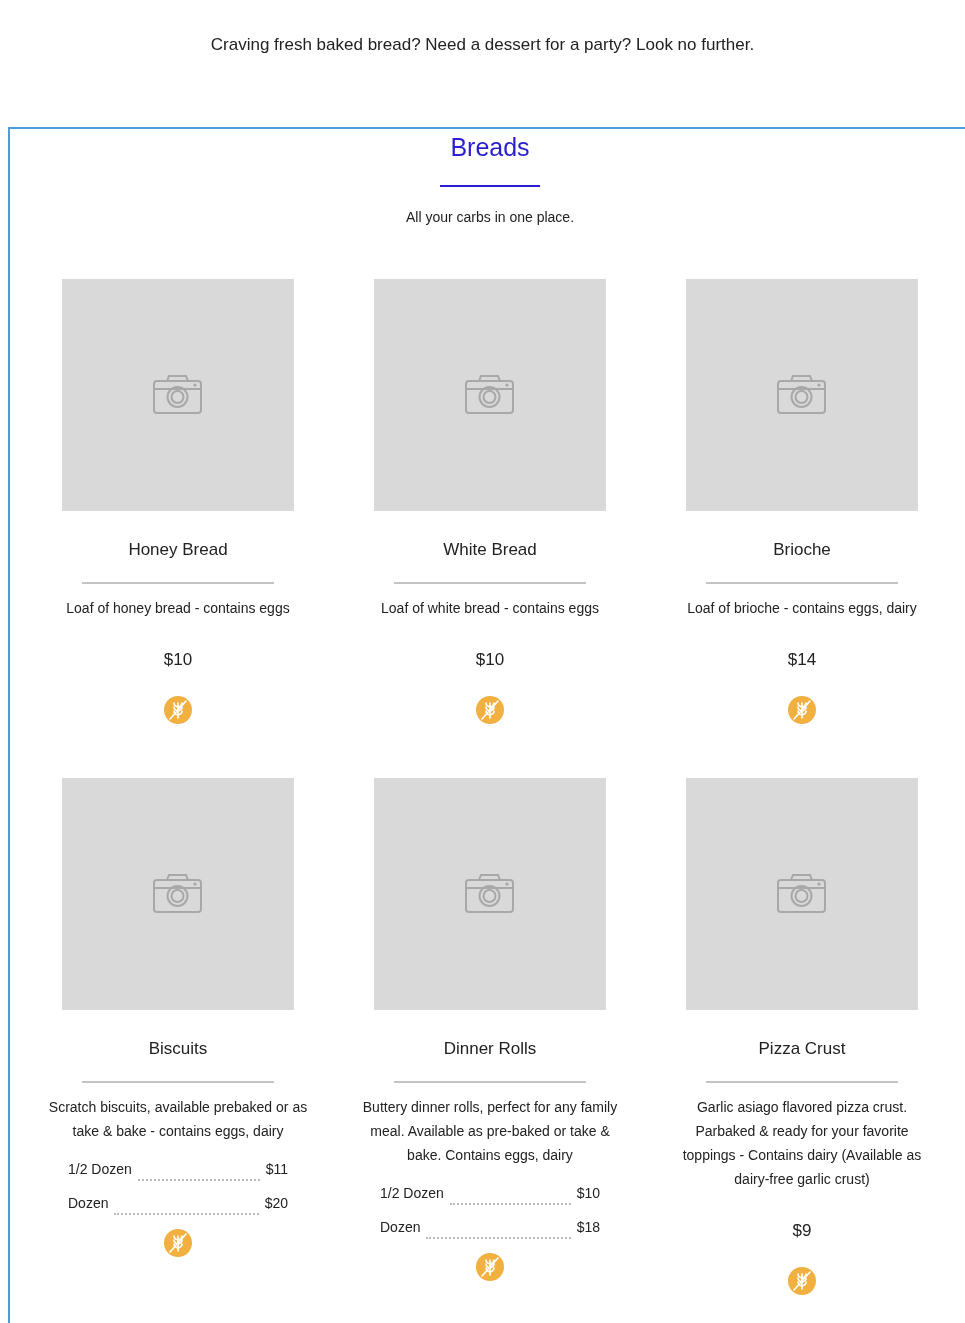  What do you see at coordinates (802, 550) in the screenshot?
I see `item-name: Brioche` at bounding box center [802, 550].